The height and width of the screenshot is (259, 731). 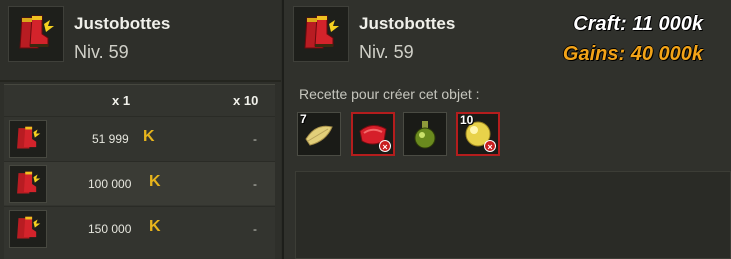 What do you see at coordinates (110, 184) in the screenshot?
I see `row-price: 100 000` at bounding box center [110, 184].